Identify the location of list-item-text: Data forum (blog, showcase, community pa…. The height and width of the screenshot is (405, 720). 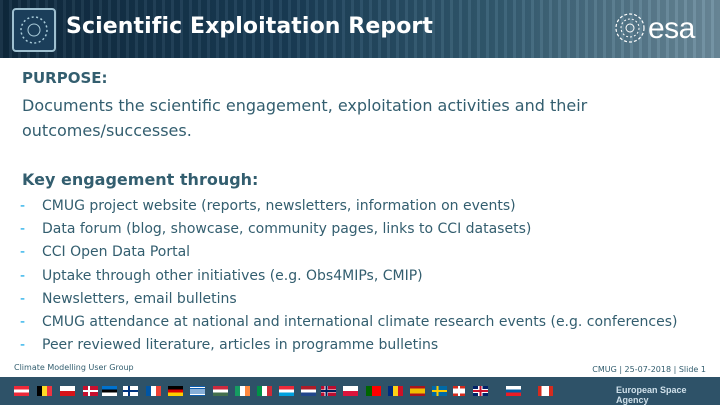
(287, 229).